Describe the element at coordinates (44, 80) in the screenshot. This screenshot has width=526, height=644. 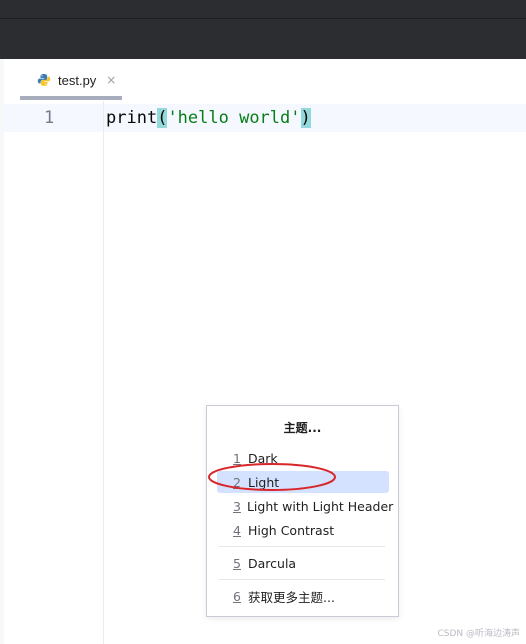
I see `python-file-icon` at that location.